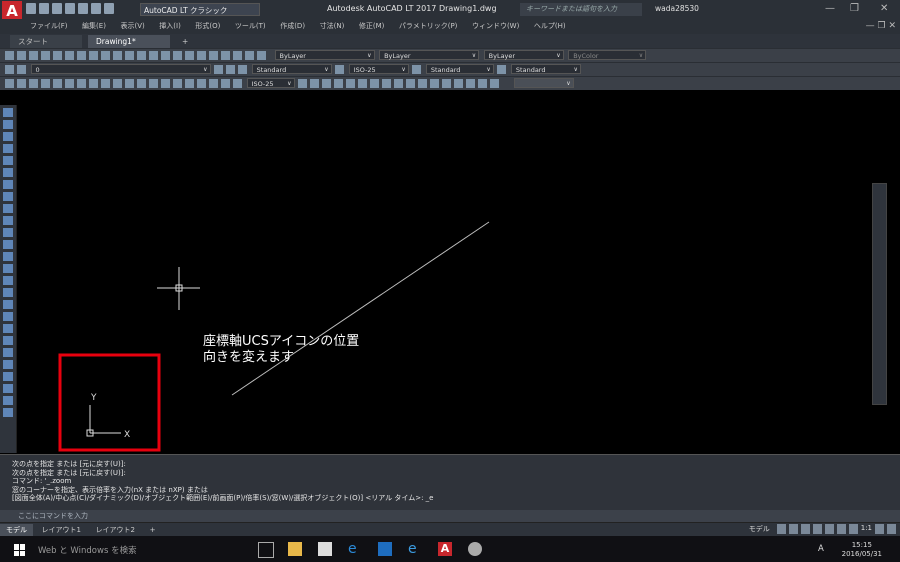  Describe the element at coordinates (8, 256) in the screenshot. I see `hatch-tool-icon` at that location.